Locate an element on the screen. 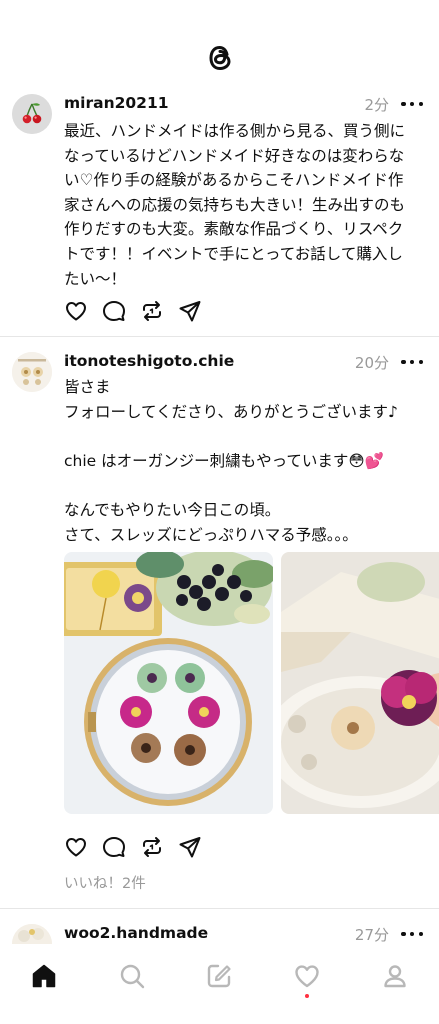  post-photo-embroidery-hoop is located at coordinates (168, 683).